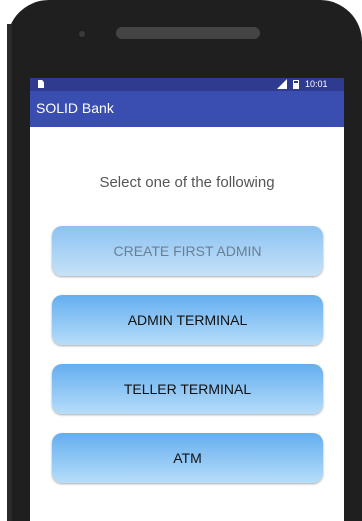 This screenshot has height=521, width=362. What do you see at coordinates (296, 84) in the screenshot?
I see `battery-icon` at bounding box center [296, 84].